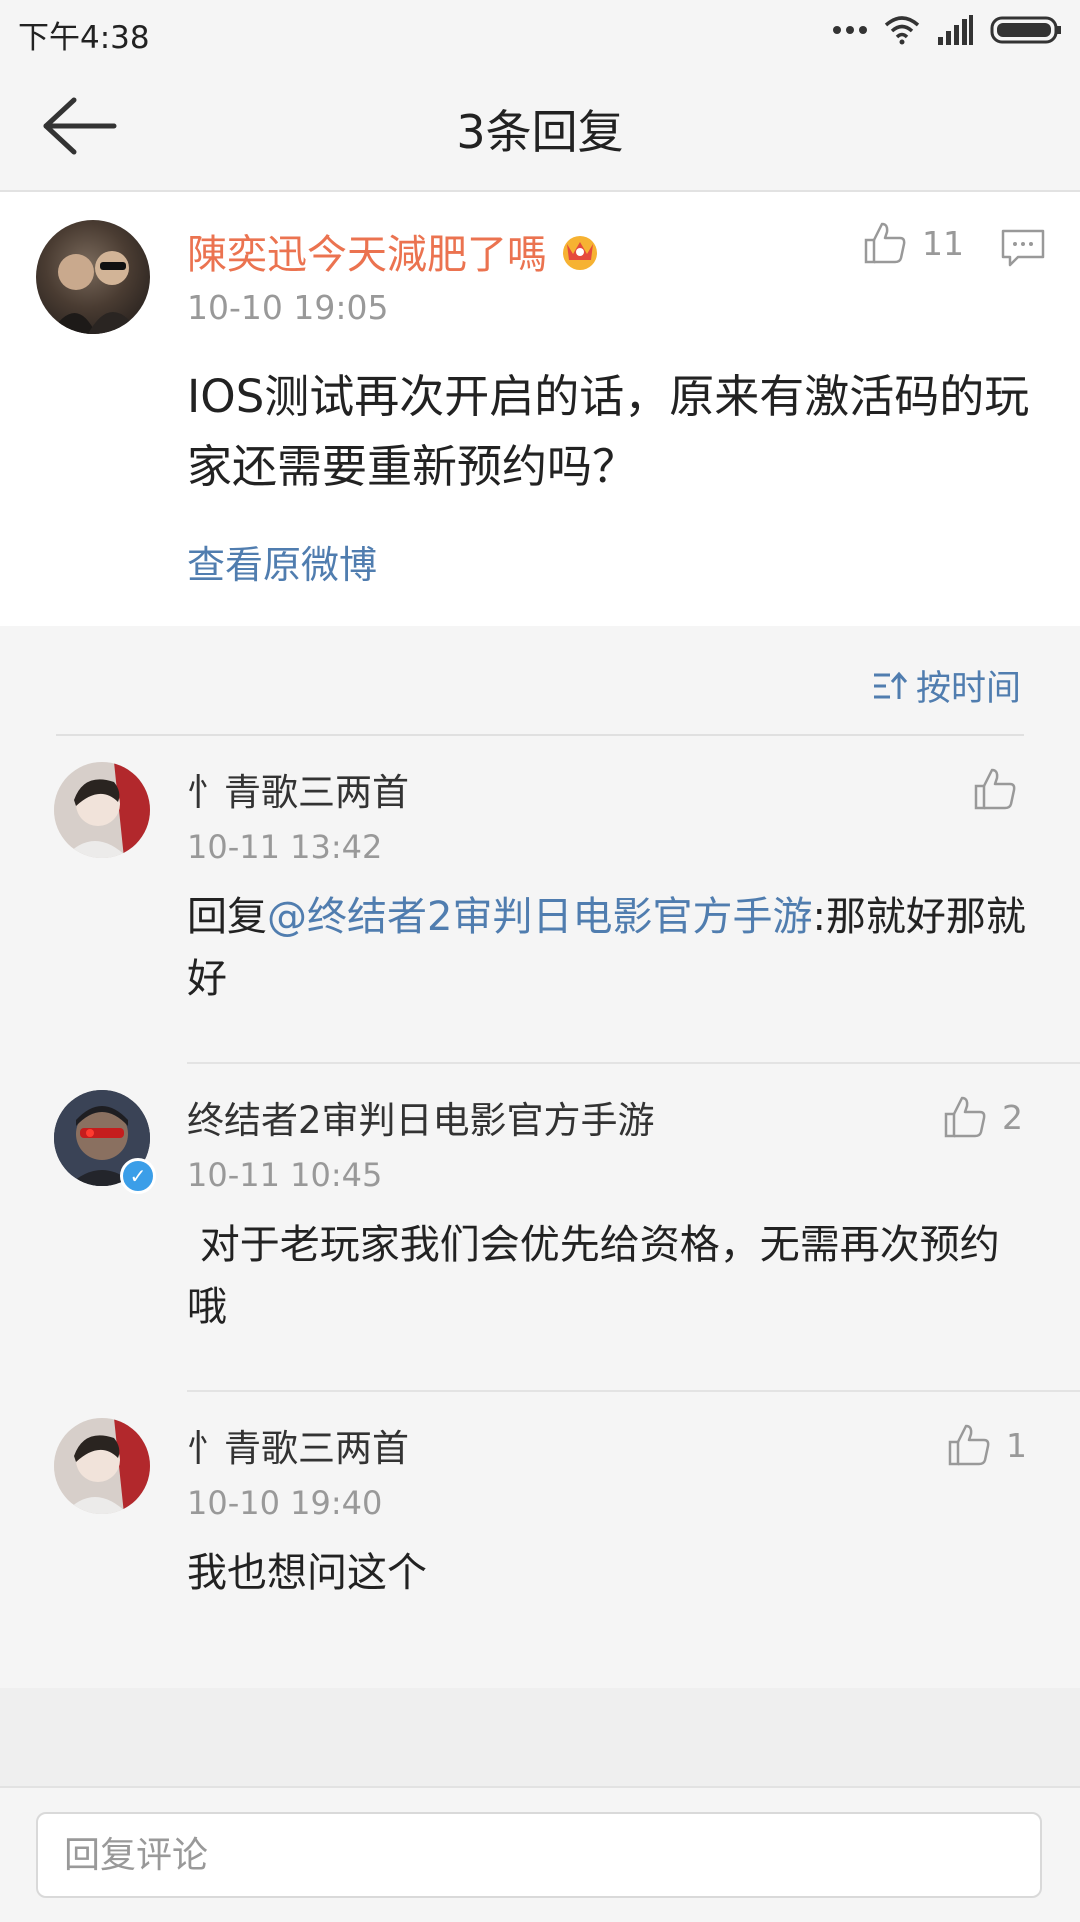  Describe the element at coordinates (540, 1737) in the screenshot. I see `bottom-spacer` at that location.